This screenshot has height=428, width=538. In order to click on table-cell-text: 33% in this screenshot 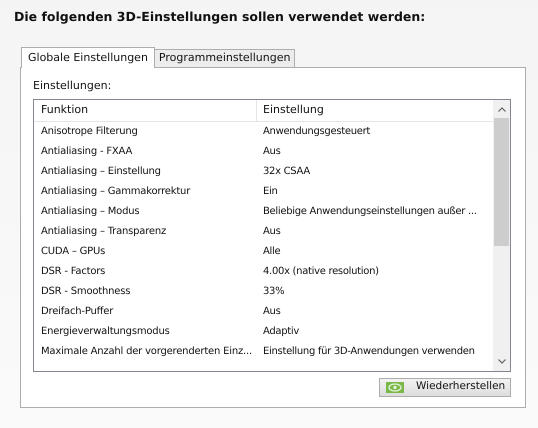, I will do `click(274, 292)`.